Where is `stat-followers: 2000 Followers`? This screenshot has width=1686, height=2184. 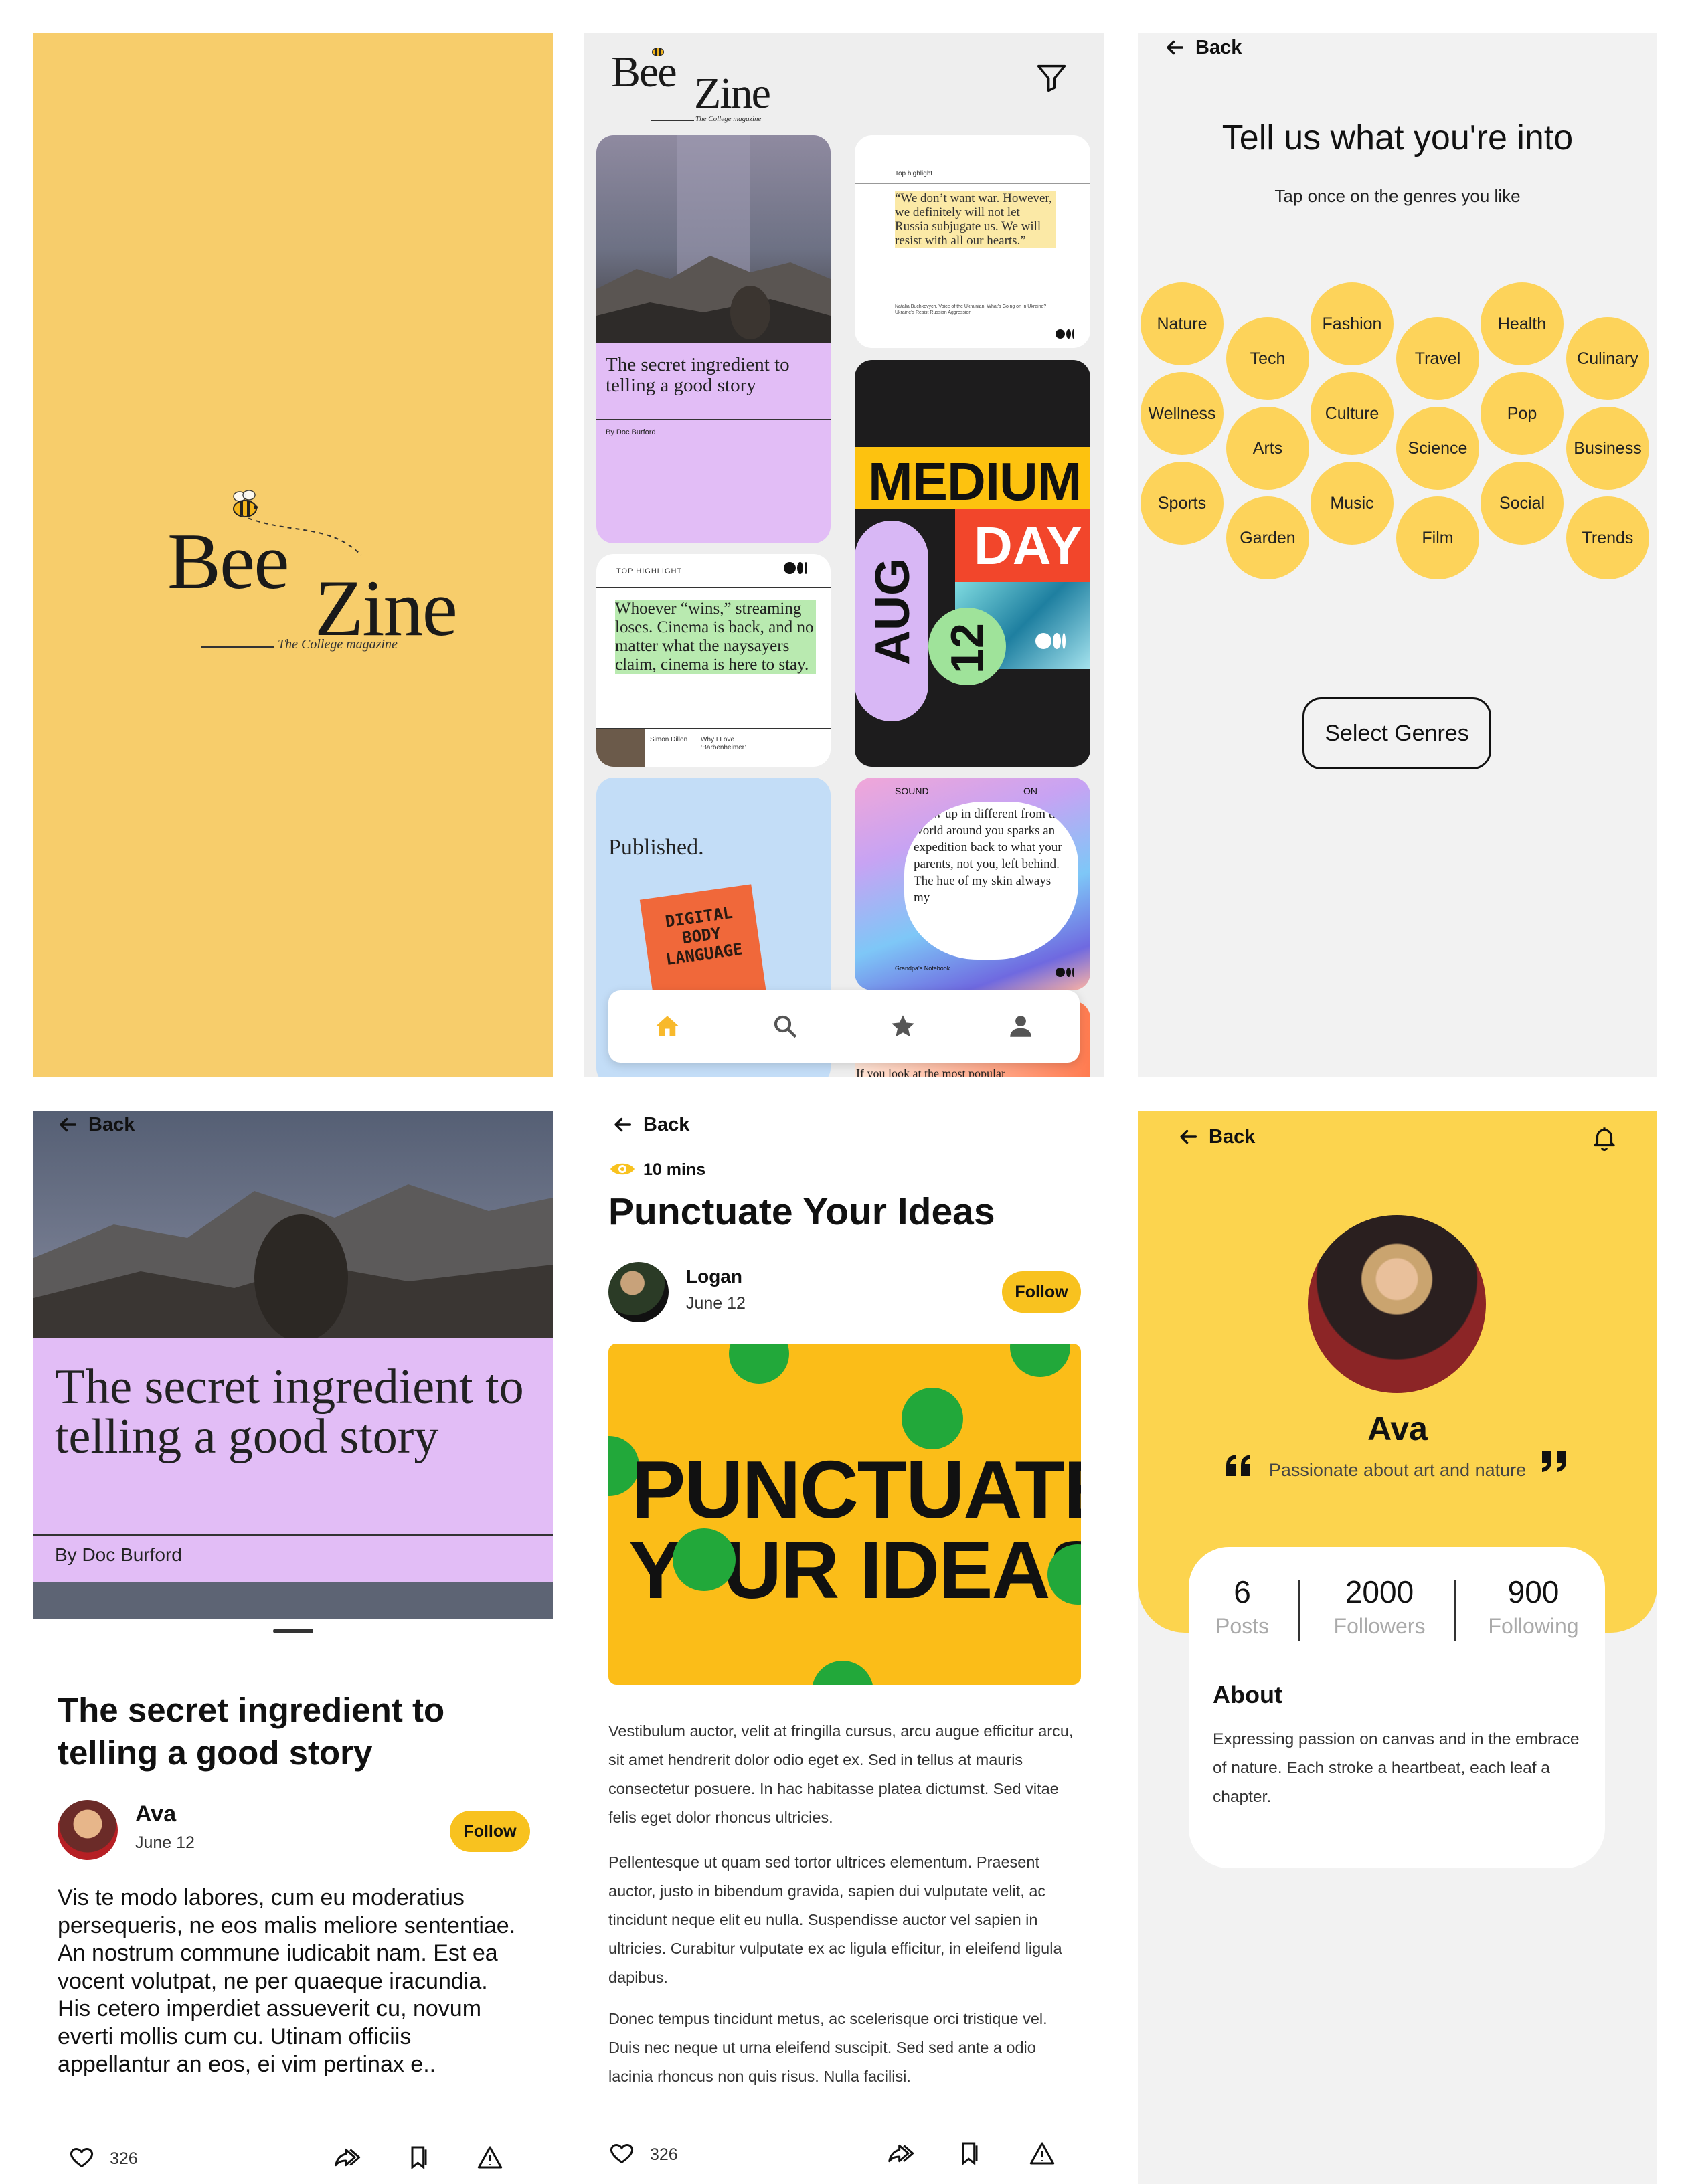 stat-followers: 2000 Followers is located at coordinates (1379, 1606).